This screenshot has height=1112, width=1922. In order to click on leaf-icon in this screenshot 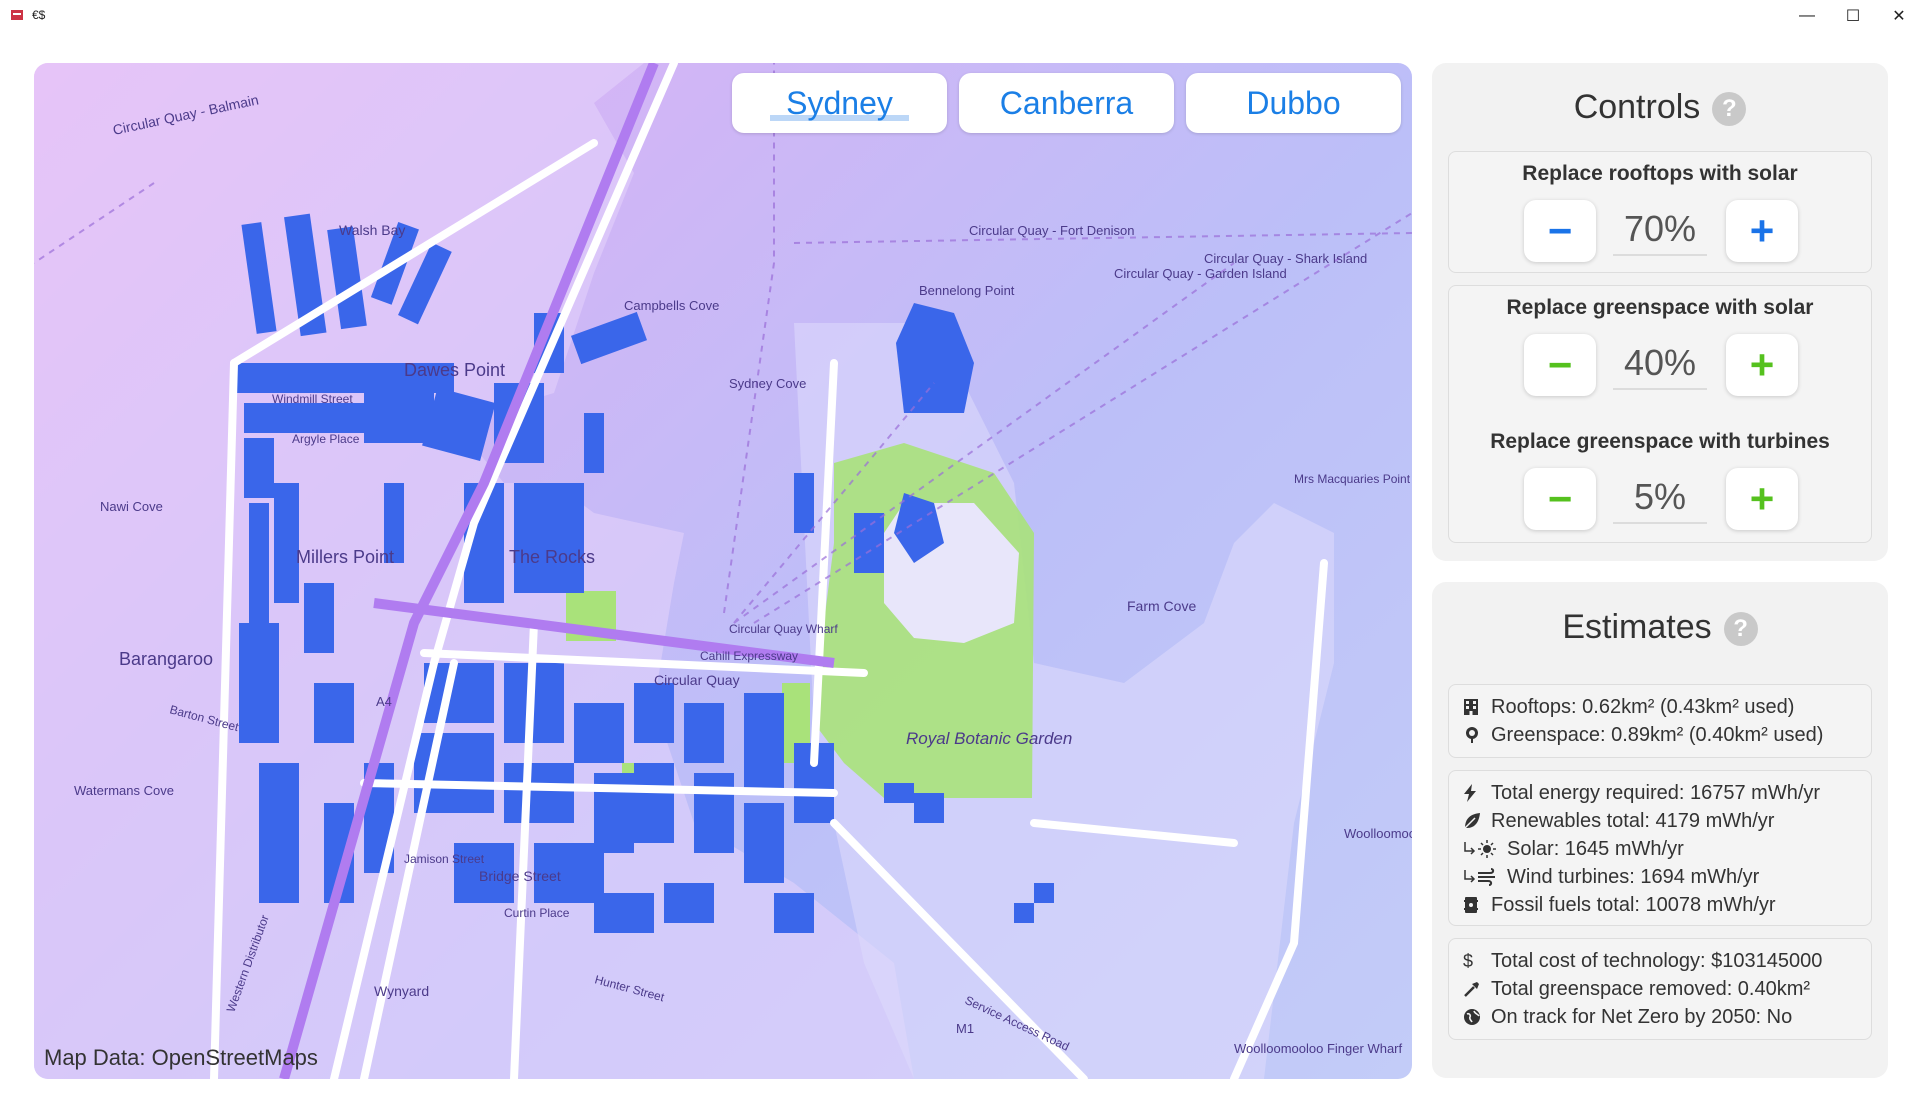, I will do `click(1475, 821)`.